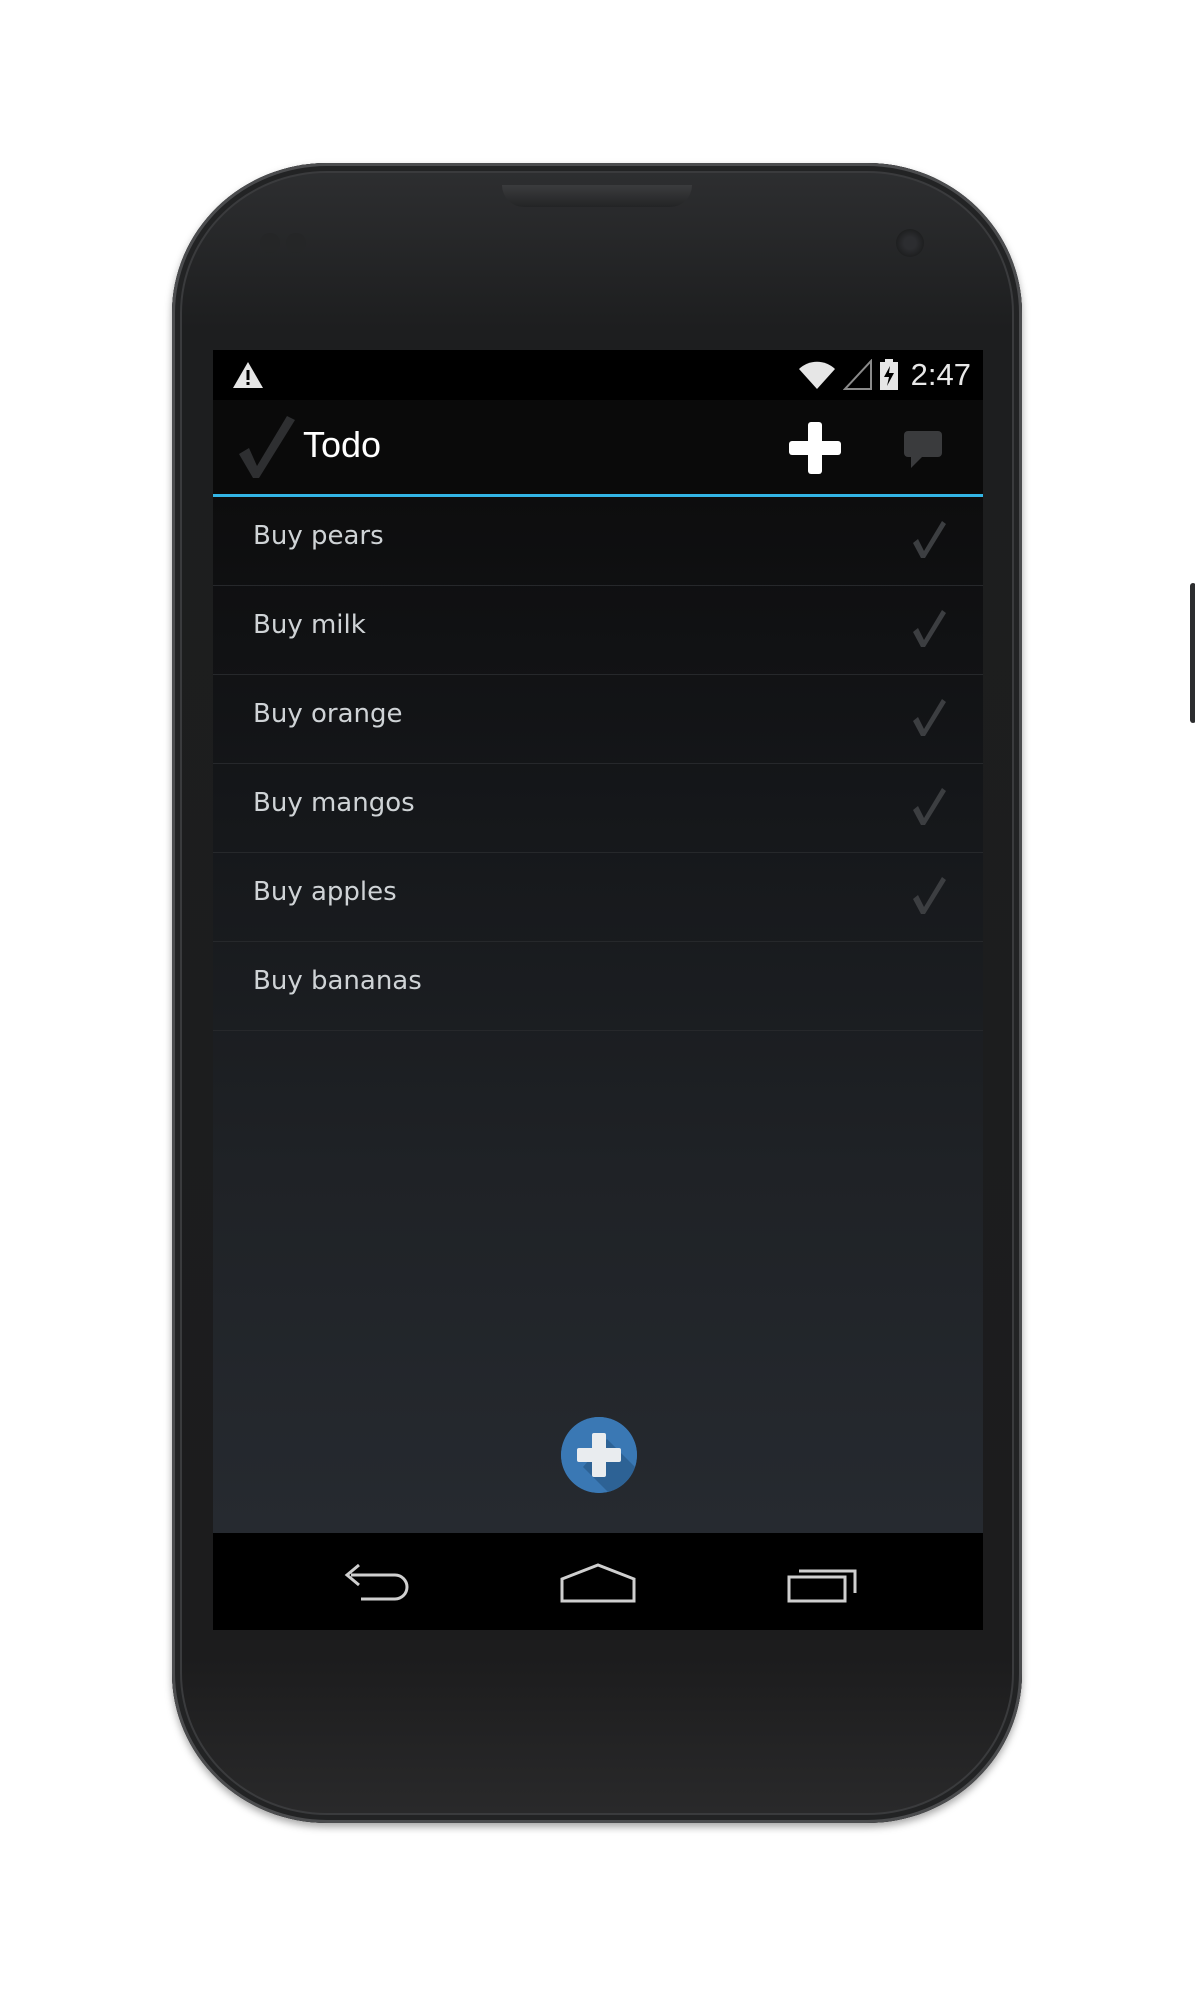 The height and width of the screenshot is (1994, 1195). What do you see at coordinates (598, 541) in the screenshot?
I see `todo-item: Buy pears` at bounding box center [598, 541].